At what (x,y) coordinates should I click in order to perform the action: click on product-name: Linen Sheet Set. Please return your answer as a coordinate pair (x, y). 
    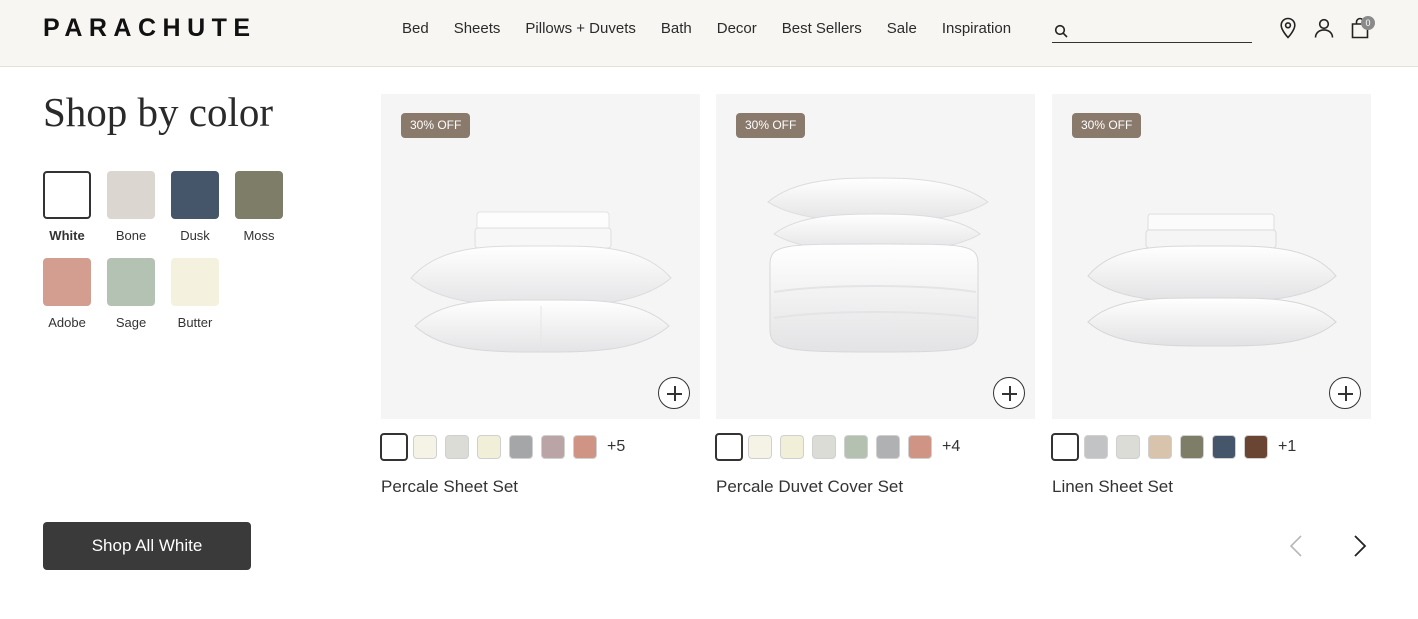
    Looking at the image, I should click on (1211, 487).